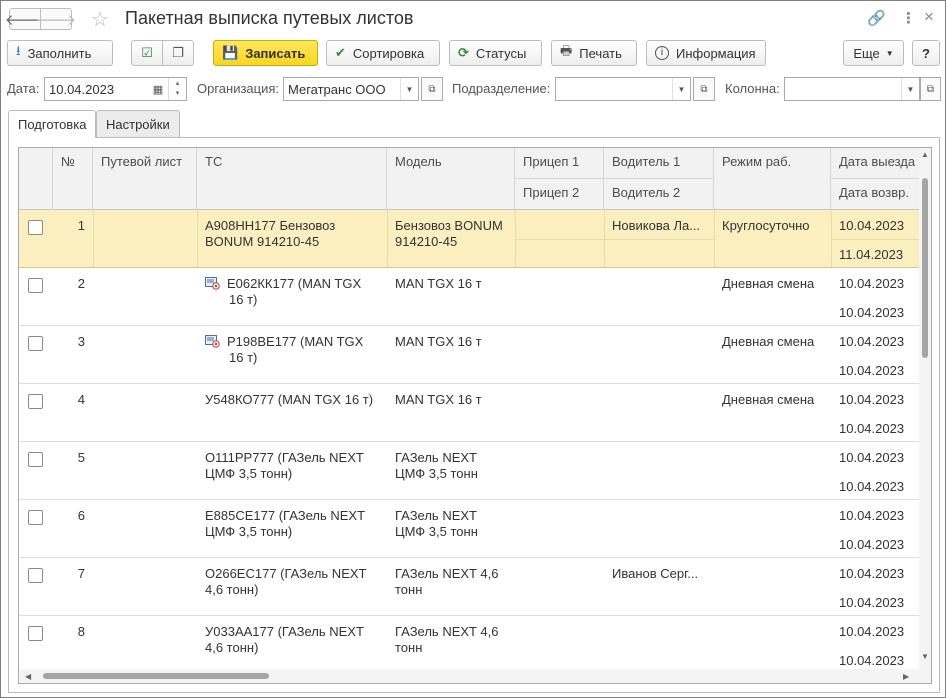  I want to click on favorite-star-icon: ☆, so click(100, 19).